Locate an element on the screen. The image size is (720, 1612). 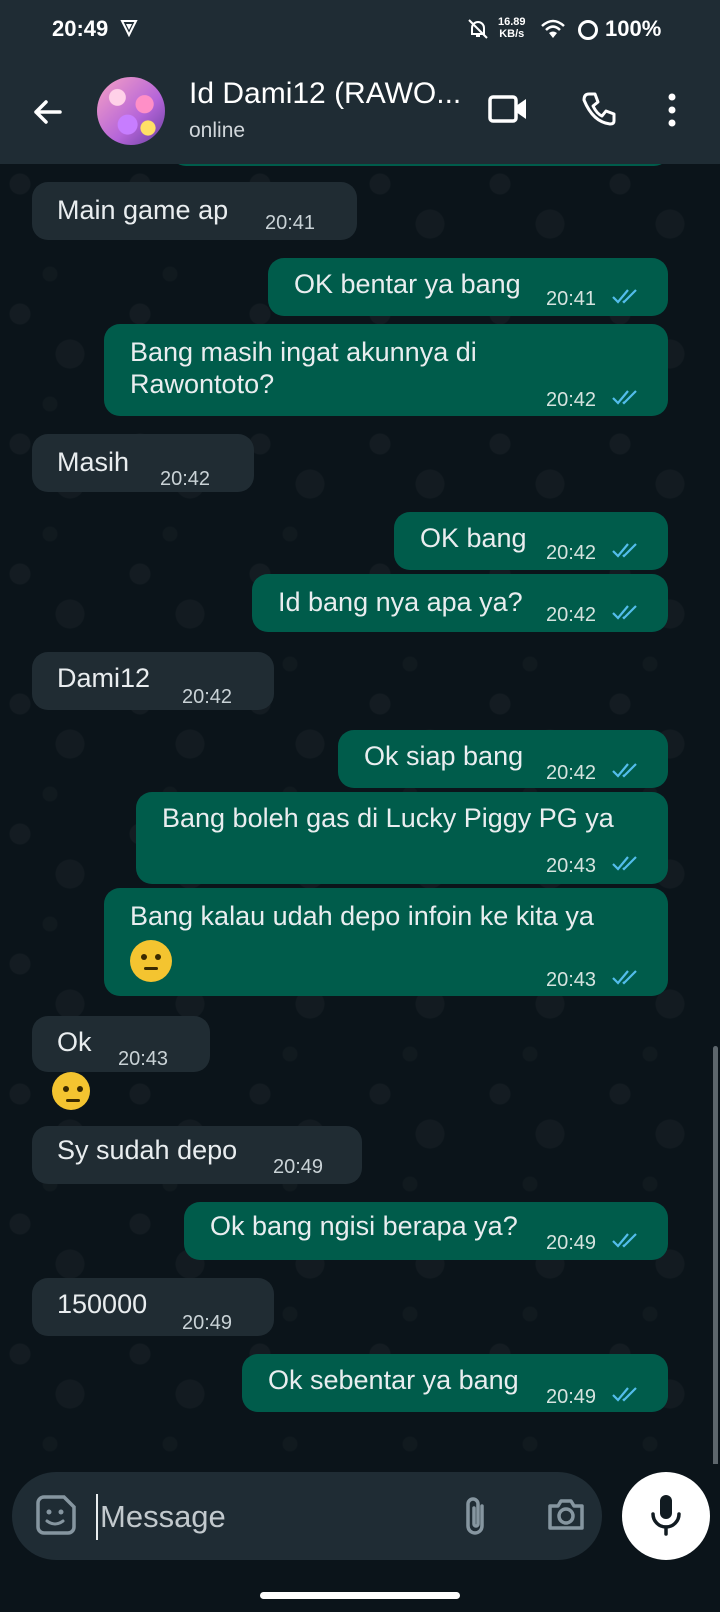
incoming-message: Dami12 20:42 is located at coordinates (153, 681).